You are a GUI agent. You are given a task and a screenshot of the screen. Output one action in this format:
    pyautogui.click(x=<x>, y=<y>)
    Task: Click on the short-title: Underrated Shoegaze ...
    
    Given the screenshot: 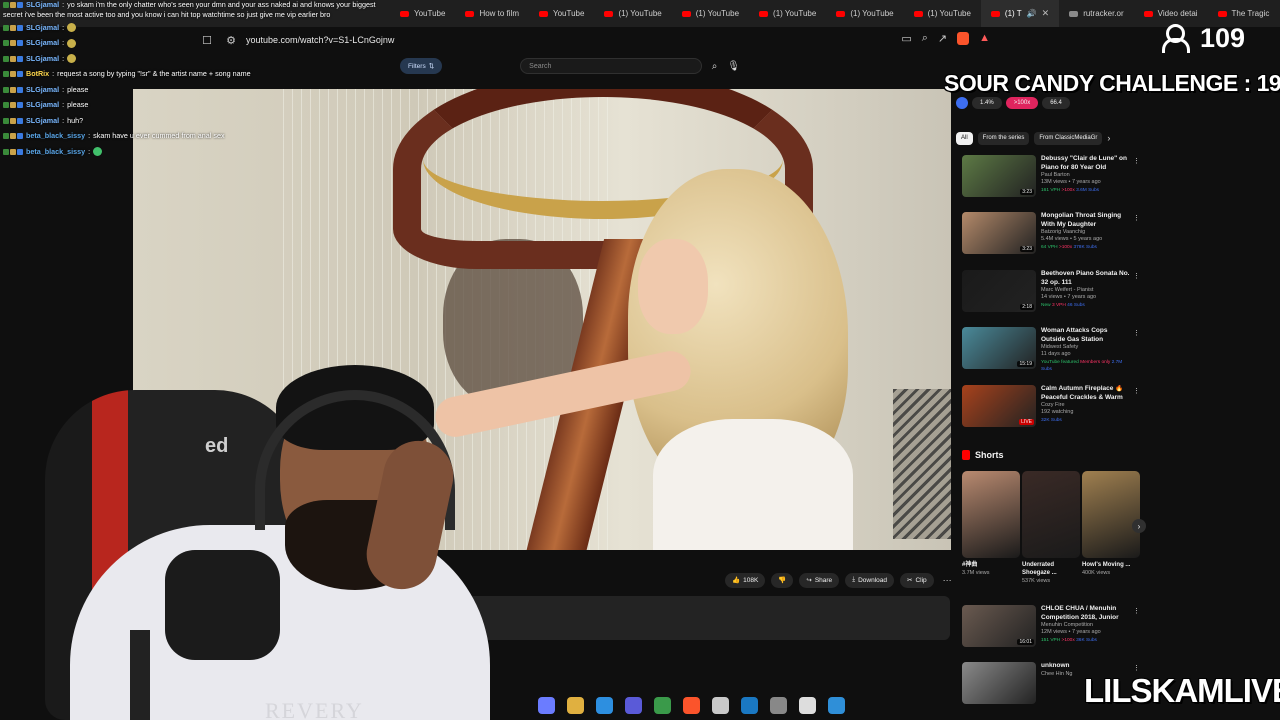 What is the action you would take?
    pyautogui.click(x=1051, y=569)
    